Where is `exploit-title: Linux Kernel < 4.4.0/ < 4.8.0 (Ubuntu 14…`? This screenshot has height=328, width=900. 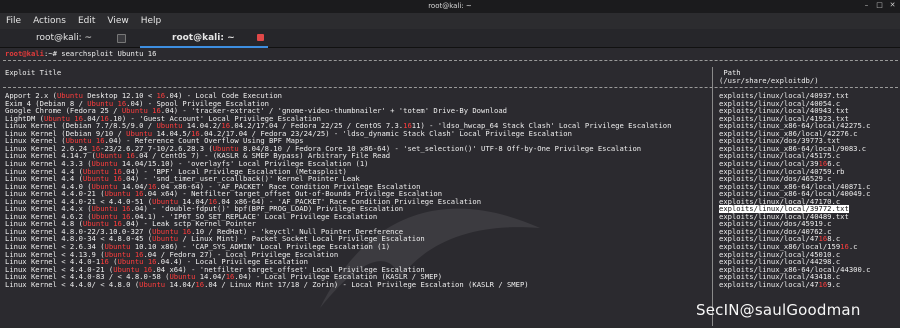
exploit-title: Linux Kernel < 4.4.0/ < 4.8.0 (Ubuntu 14… is located at coordinates (267, 284).